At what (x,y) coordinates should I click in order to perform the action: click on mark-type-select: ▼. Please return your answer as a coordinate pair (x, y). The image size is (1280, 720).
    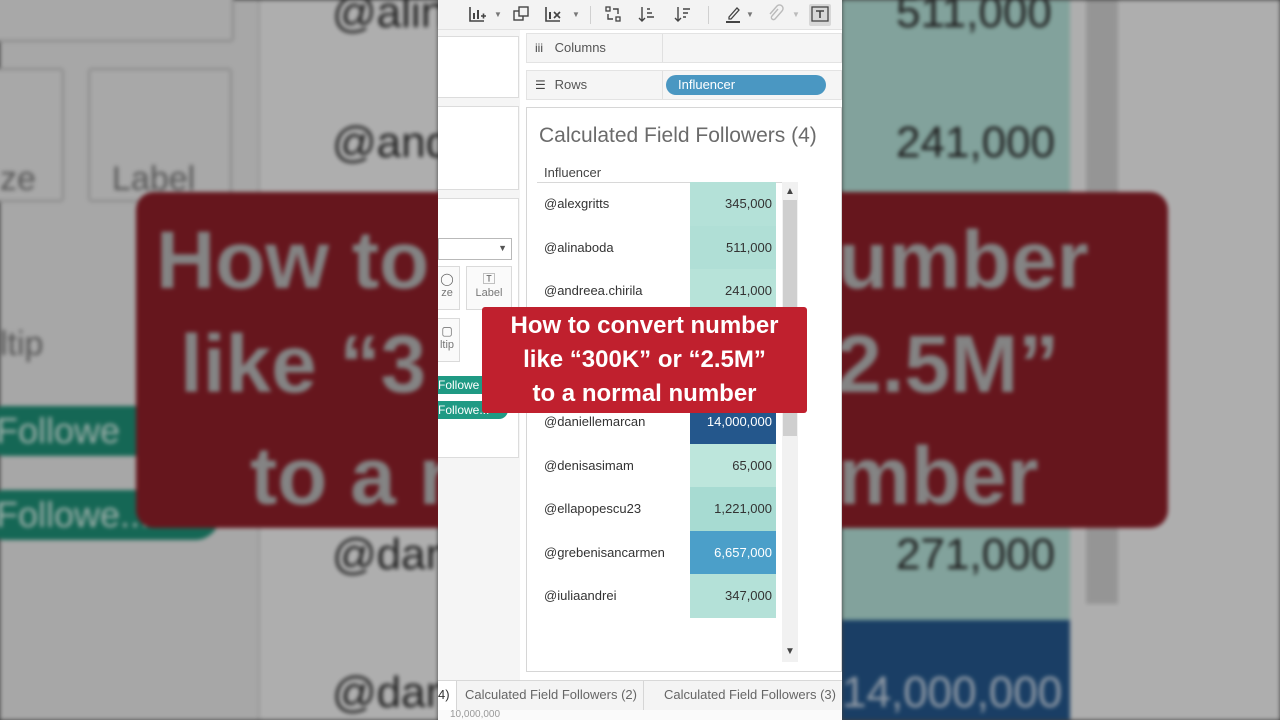
    Looking at the image, I should click on (475, 249).